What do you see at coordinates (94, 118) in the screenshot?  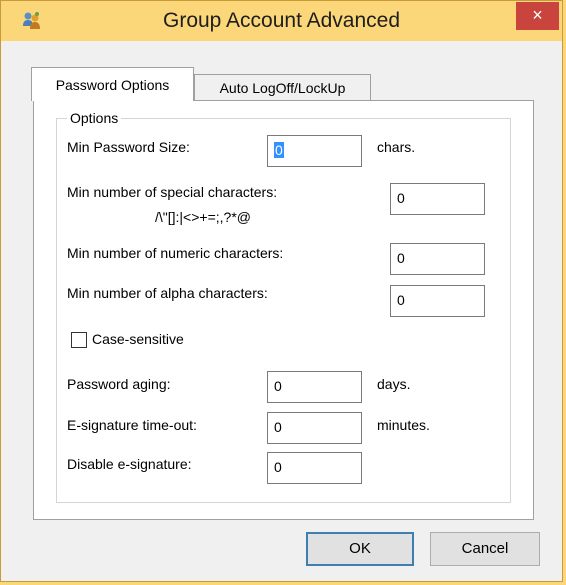 I see `options-group-label: Options` at bounding box center [94, 118].